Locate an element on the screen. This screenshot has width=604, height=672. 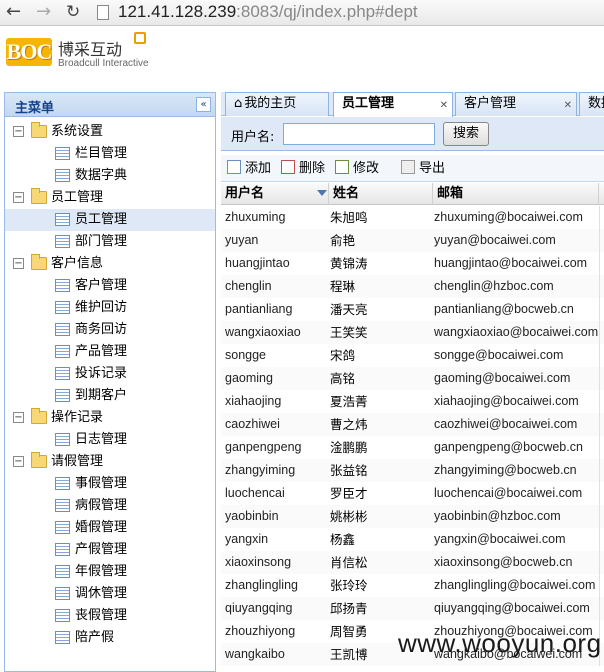
menu-item: 产品管理 is located at coordinates (130, 352).